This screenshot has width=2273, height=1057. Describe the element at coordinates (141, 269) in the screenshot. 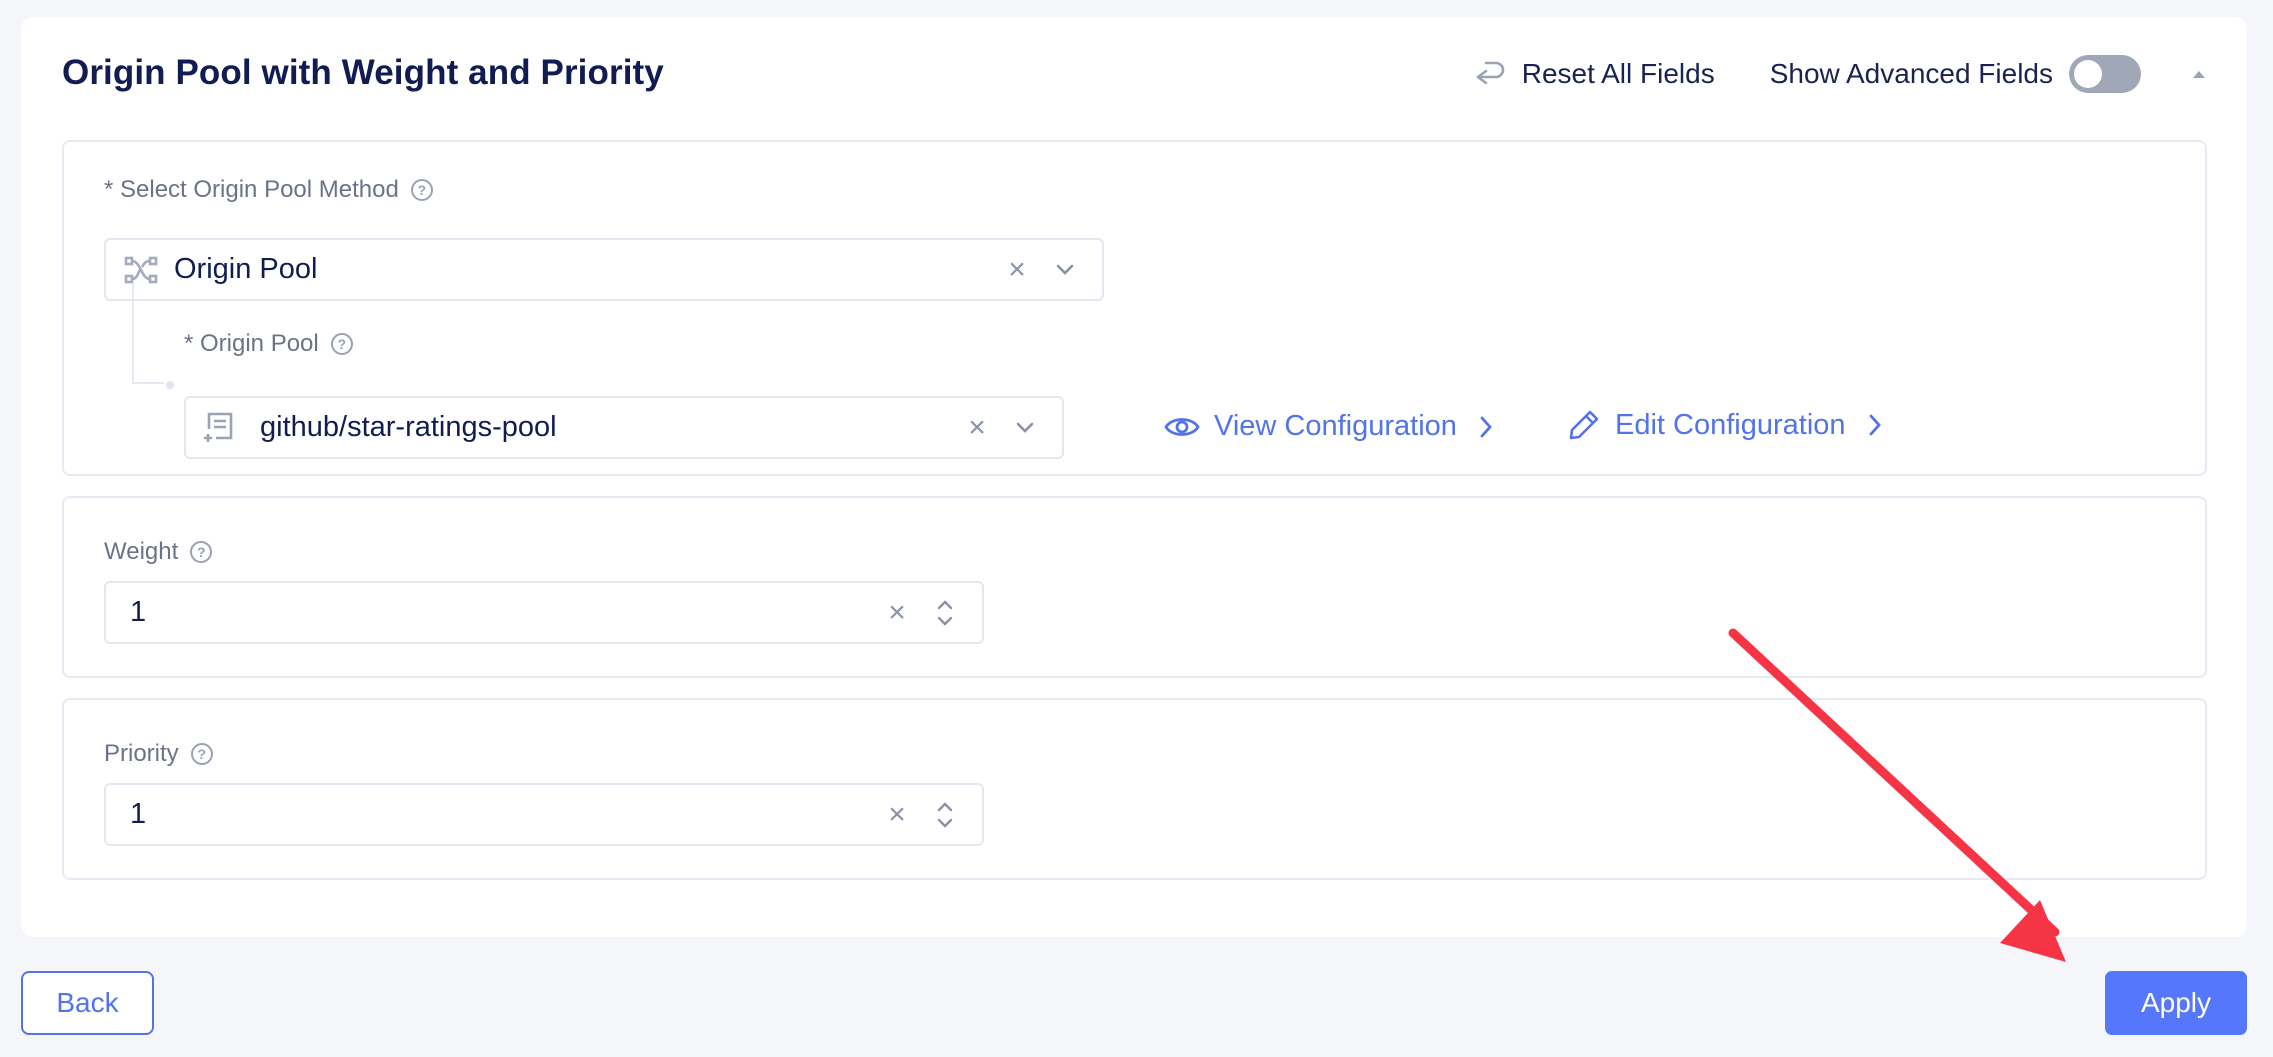

I see `network-icon` at that location.